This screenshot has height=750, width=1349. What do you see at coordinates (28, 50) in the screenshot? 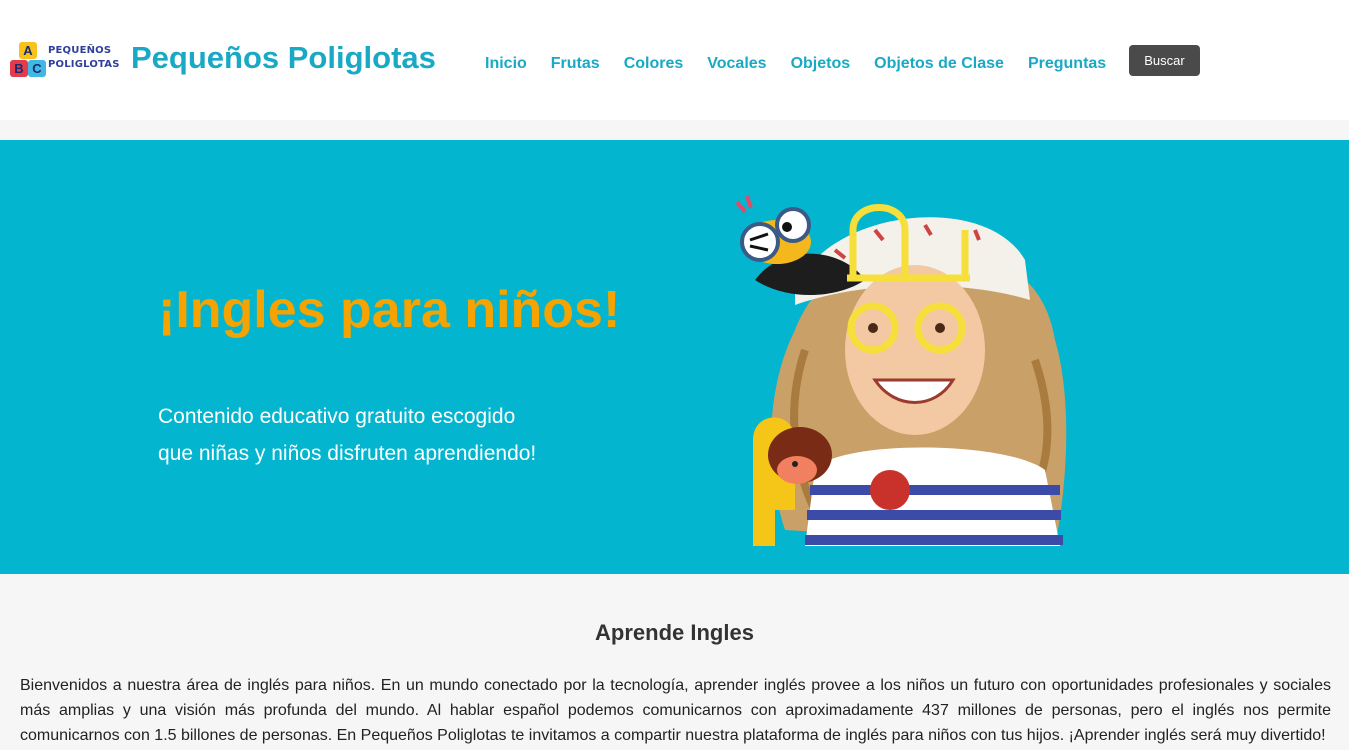
I see `logo-block-a: A` at bounding box center [28, 50].